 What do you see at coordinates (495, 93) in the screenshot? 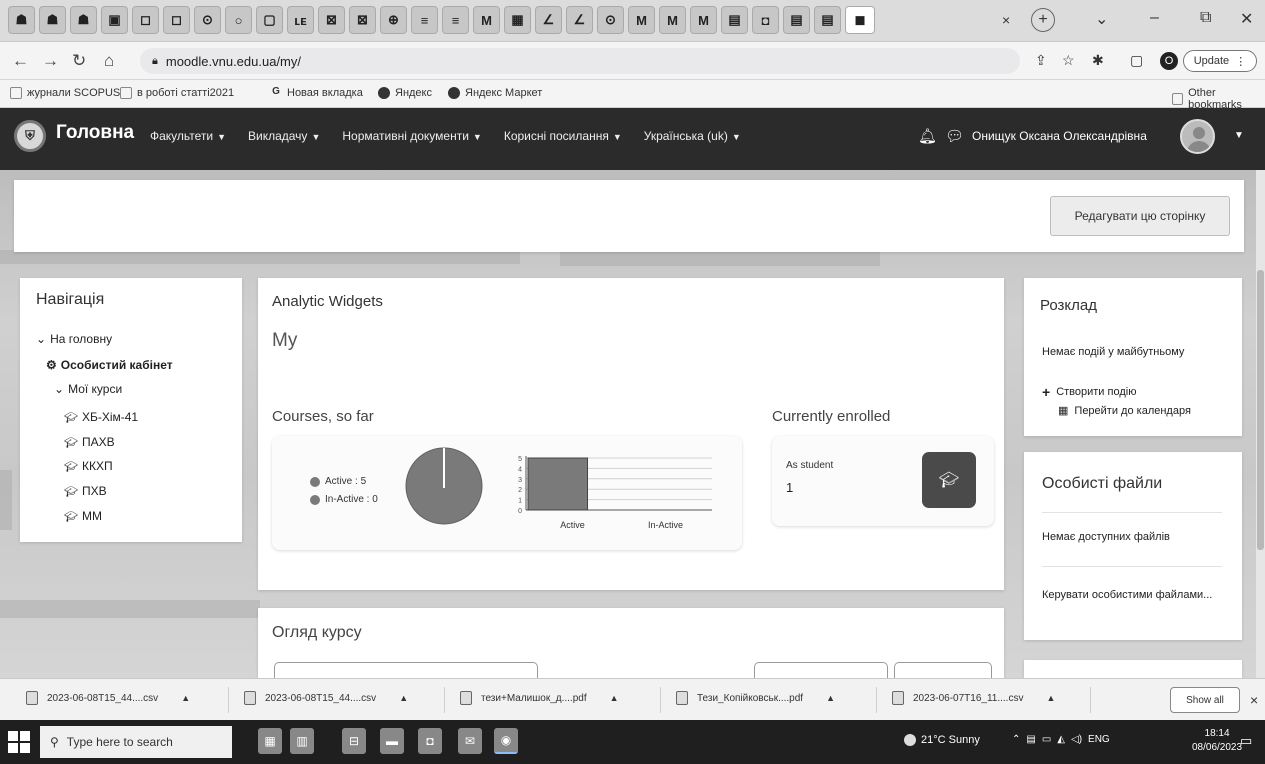
I see `bookmark-yandex-market: Яндекс Маркет` at bounding box center [495, 93].